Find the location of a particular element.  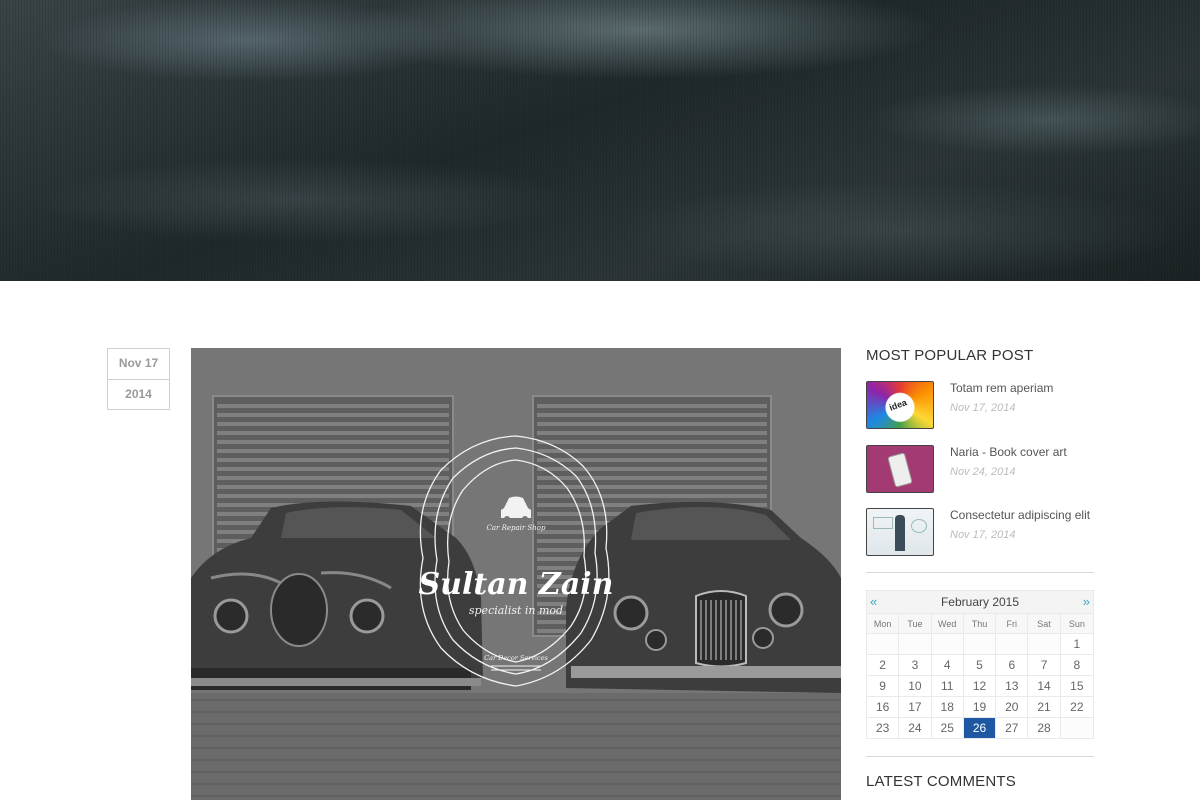

calendar-day: 21 is located at coordinates (1044, 706).